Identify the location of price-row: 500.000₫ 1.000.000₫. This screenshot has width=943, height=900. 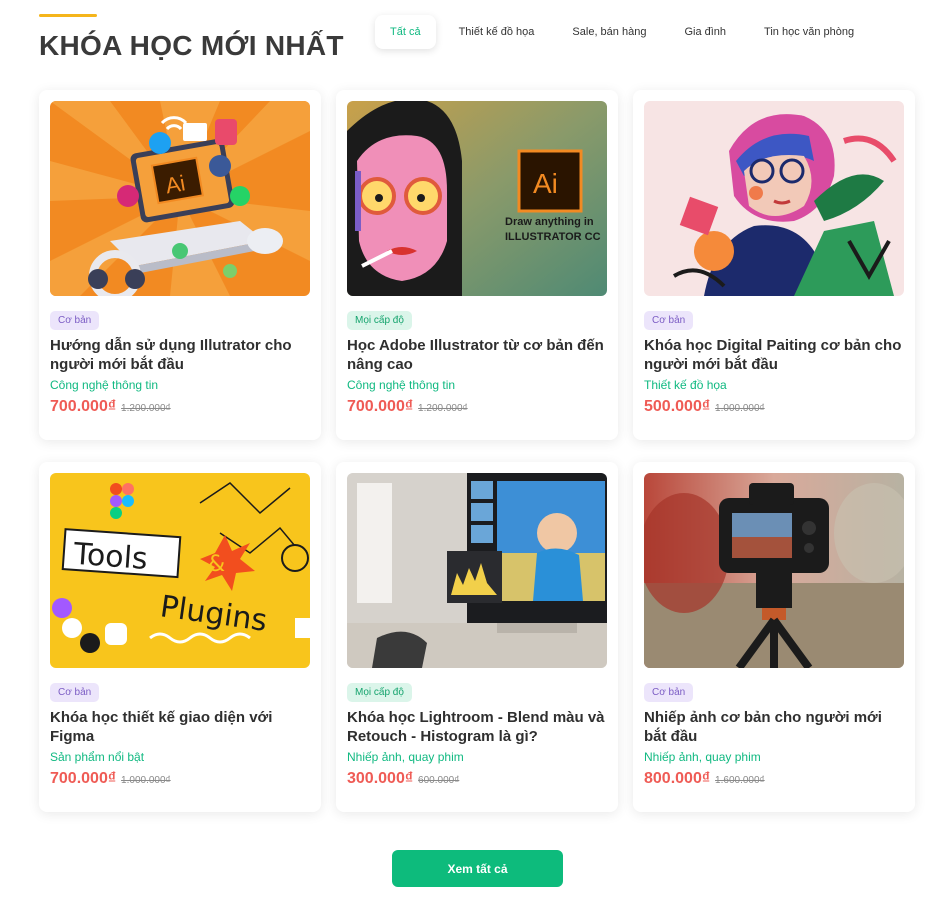
(774, 407).